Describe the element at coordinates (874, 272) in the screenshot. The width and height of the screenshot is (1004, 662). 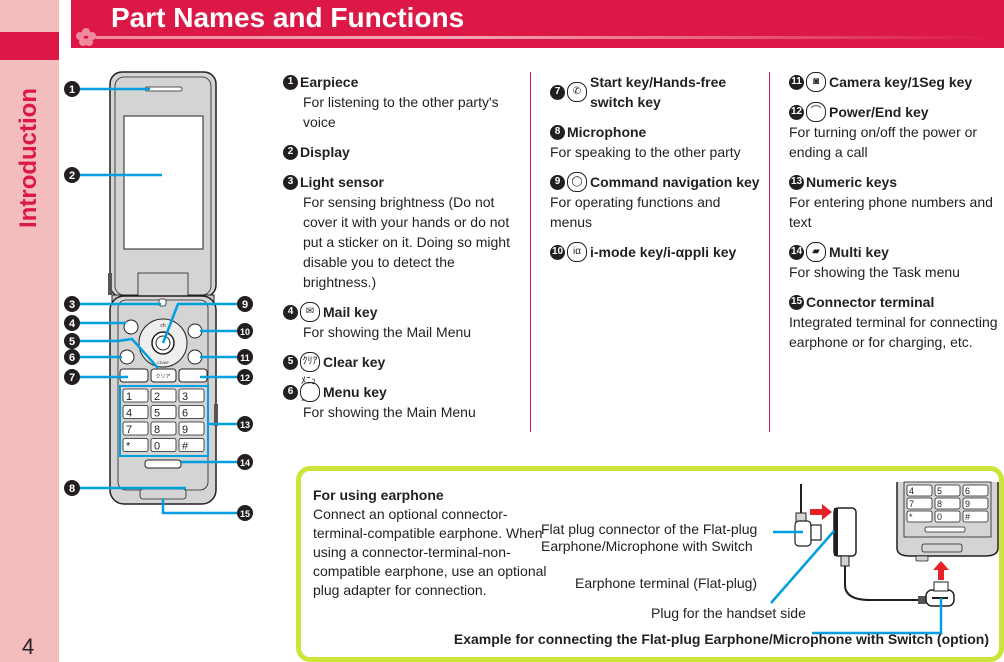
I see `part-description: For showing the Task menu` at that location.